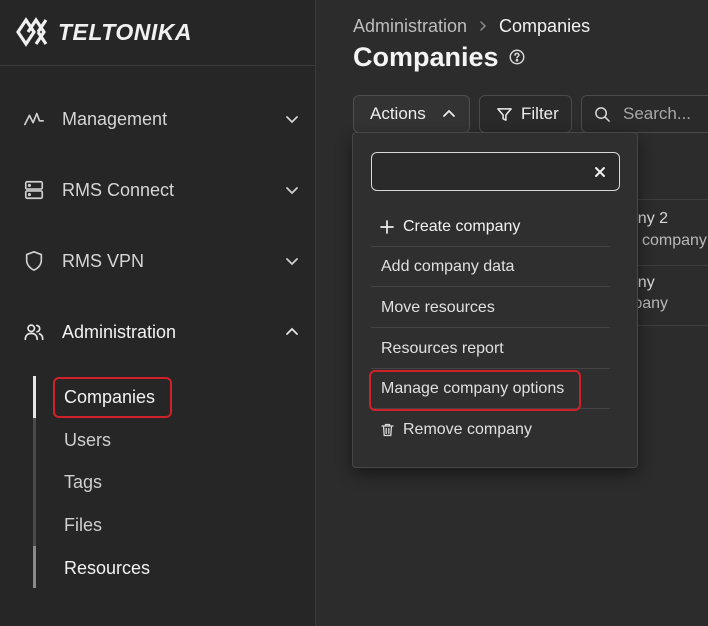 The image size is (708, 626). I want to click on submenu-active-indicator, so click(34, 397).